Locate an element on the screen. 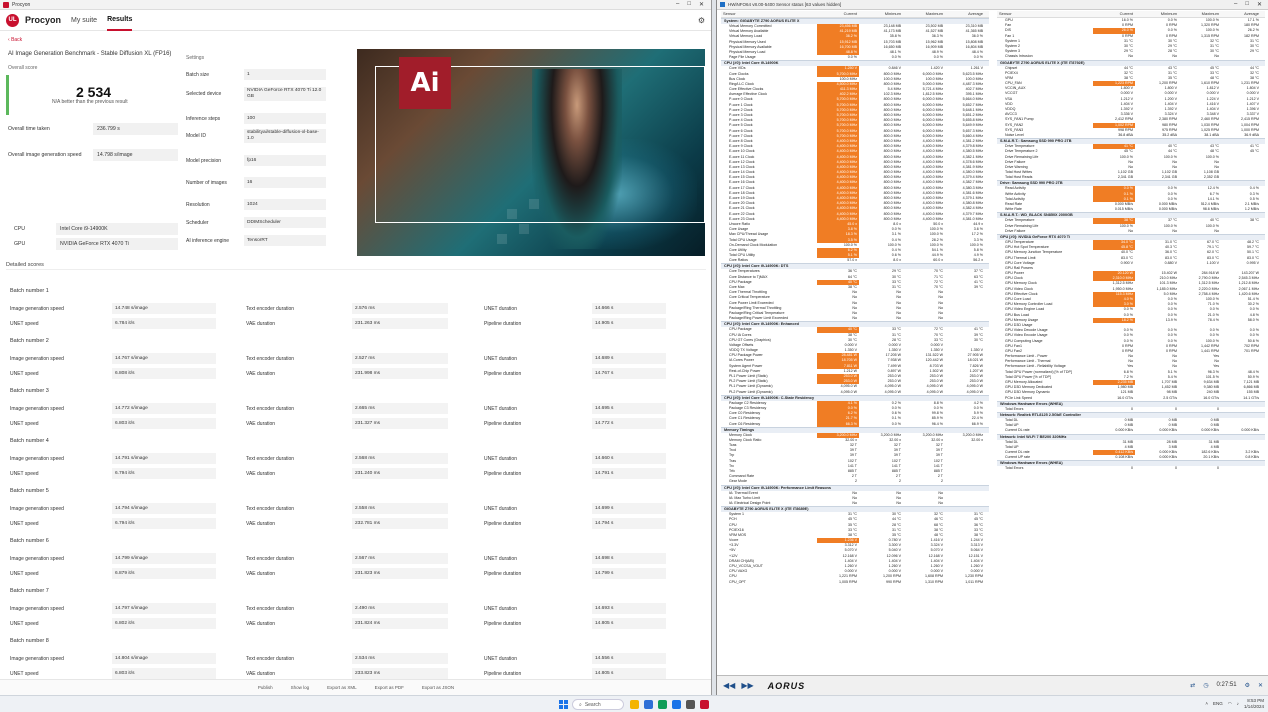 The height and width of the screenshot is (712, 1268). taskbar-search: ⌕ Search is located at coordinates (598, 704).